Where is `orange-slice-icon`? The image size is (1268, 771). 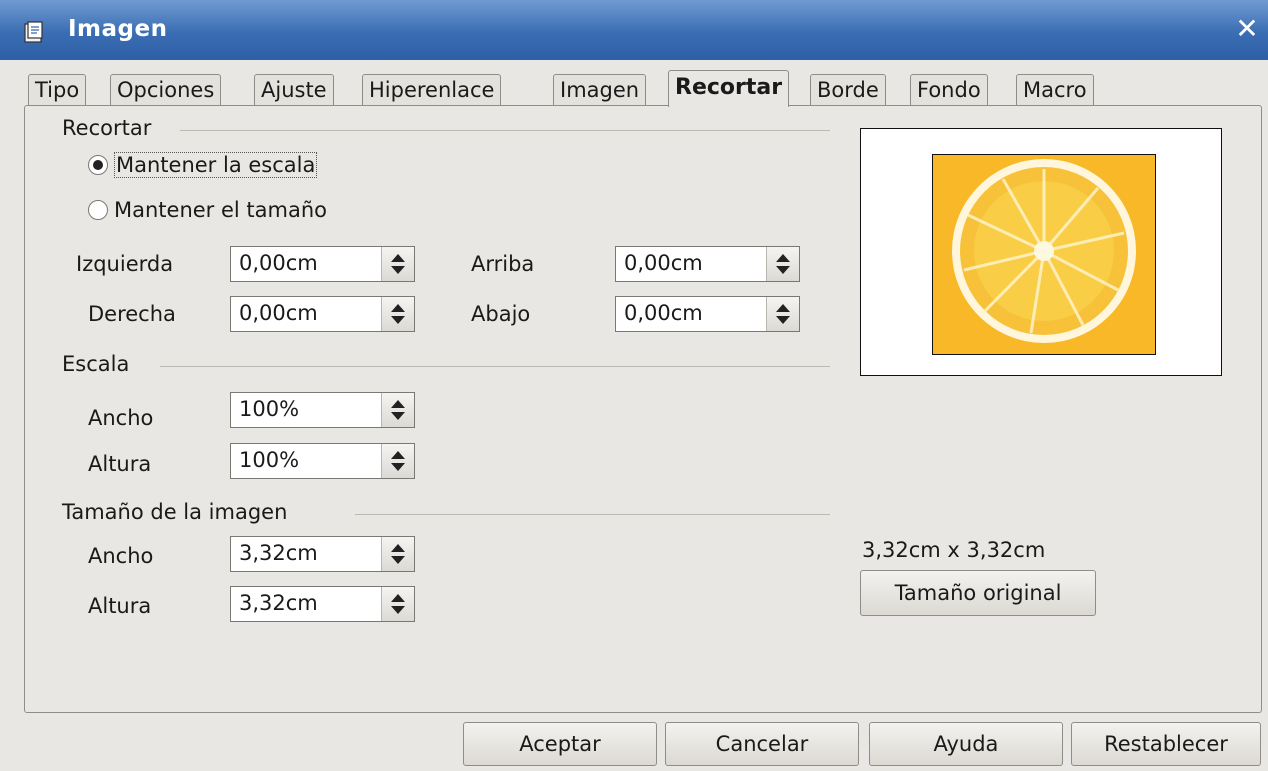
orange-slice-icon is located at coordinates (1044, 254).